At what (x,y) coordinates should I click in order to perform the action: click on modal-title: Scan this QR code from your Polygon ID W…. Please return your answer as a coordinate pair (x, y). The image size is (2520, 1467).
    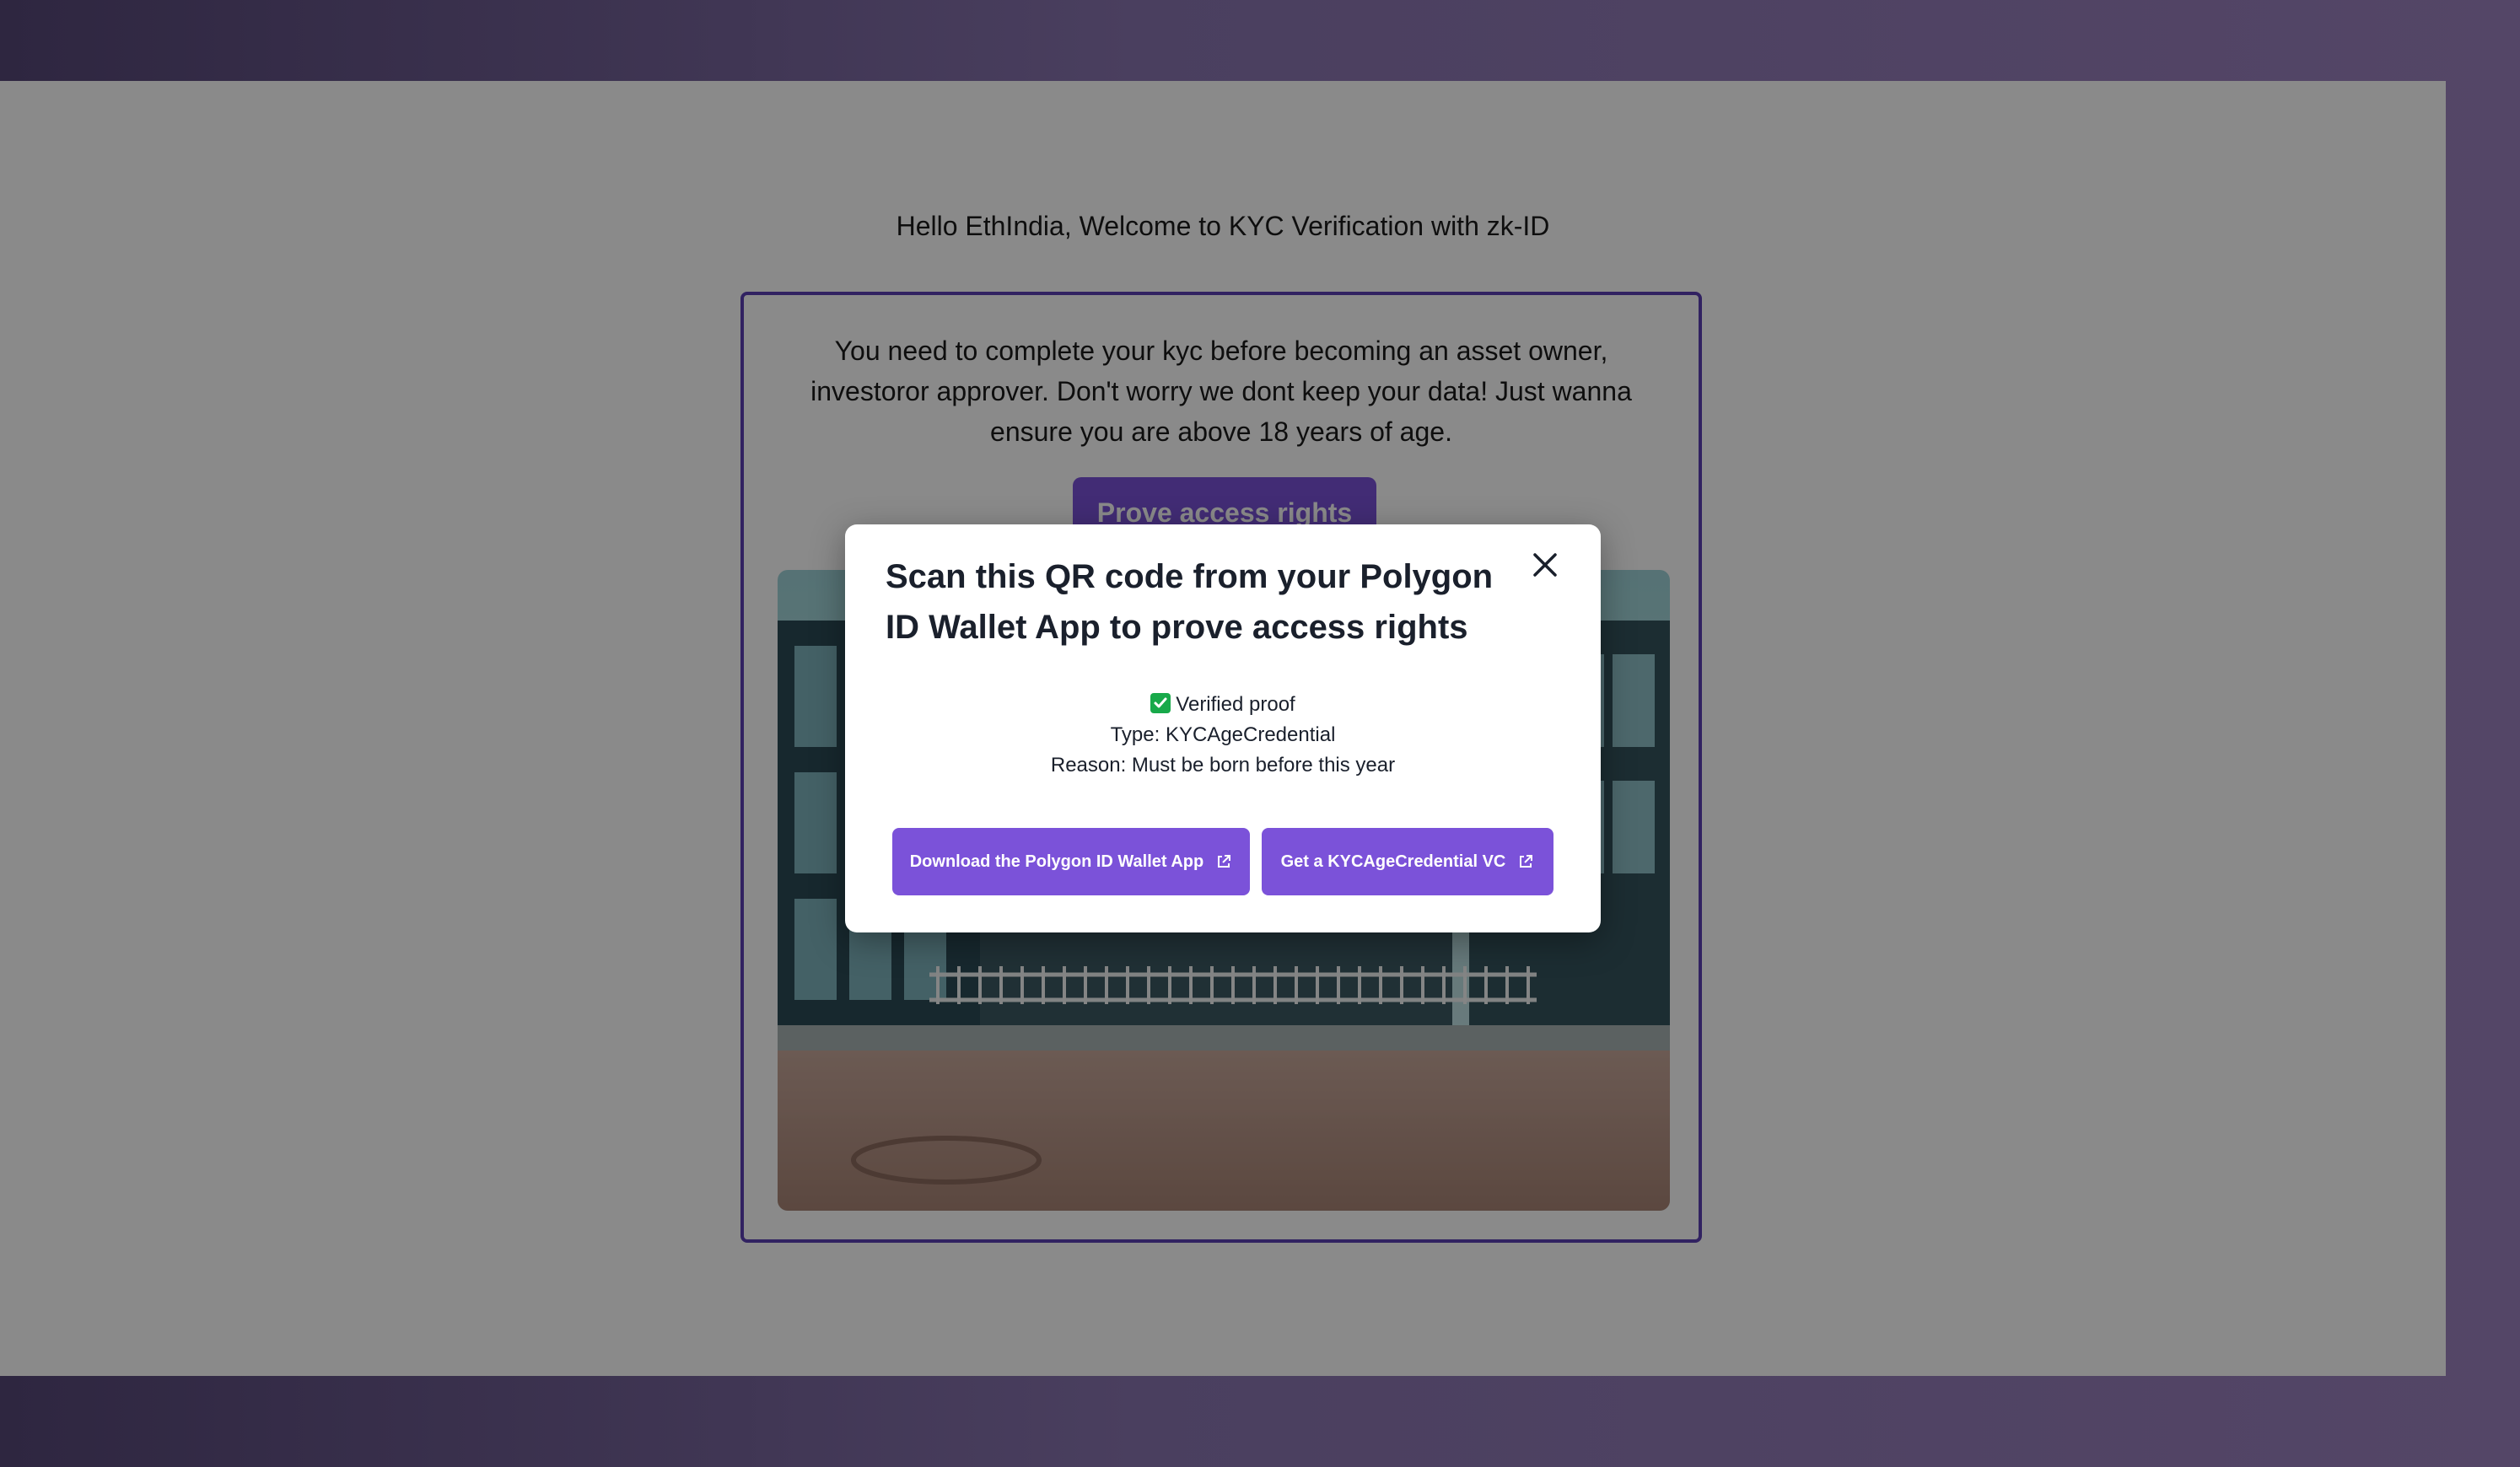
    Looking at the image, I should click on (1190, 602).